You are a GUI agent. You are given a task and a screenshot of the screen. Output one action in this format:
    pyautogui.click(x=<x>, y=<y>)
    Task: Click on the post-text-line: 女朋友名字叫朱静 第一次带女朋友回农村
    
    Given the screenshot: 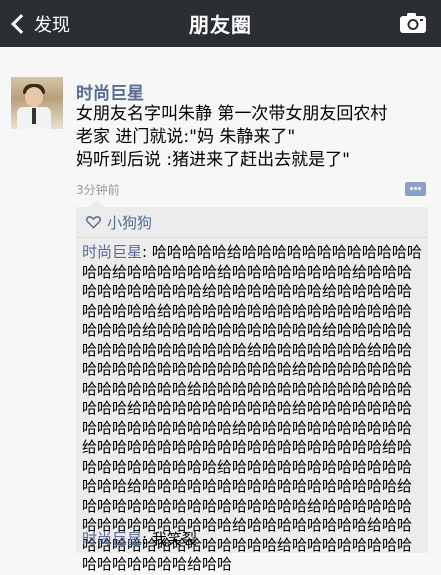 What is the action you would take?
    pyautogui.click(x=232, y=114)
    